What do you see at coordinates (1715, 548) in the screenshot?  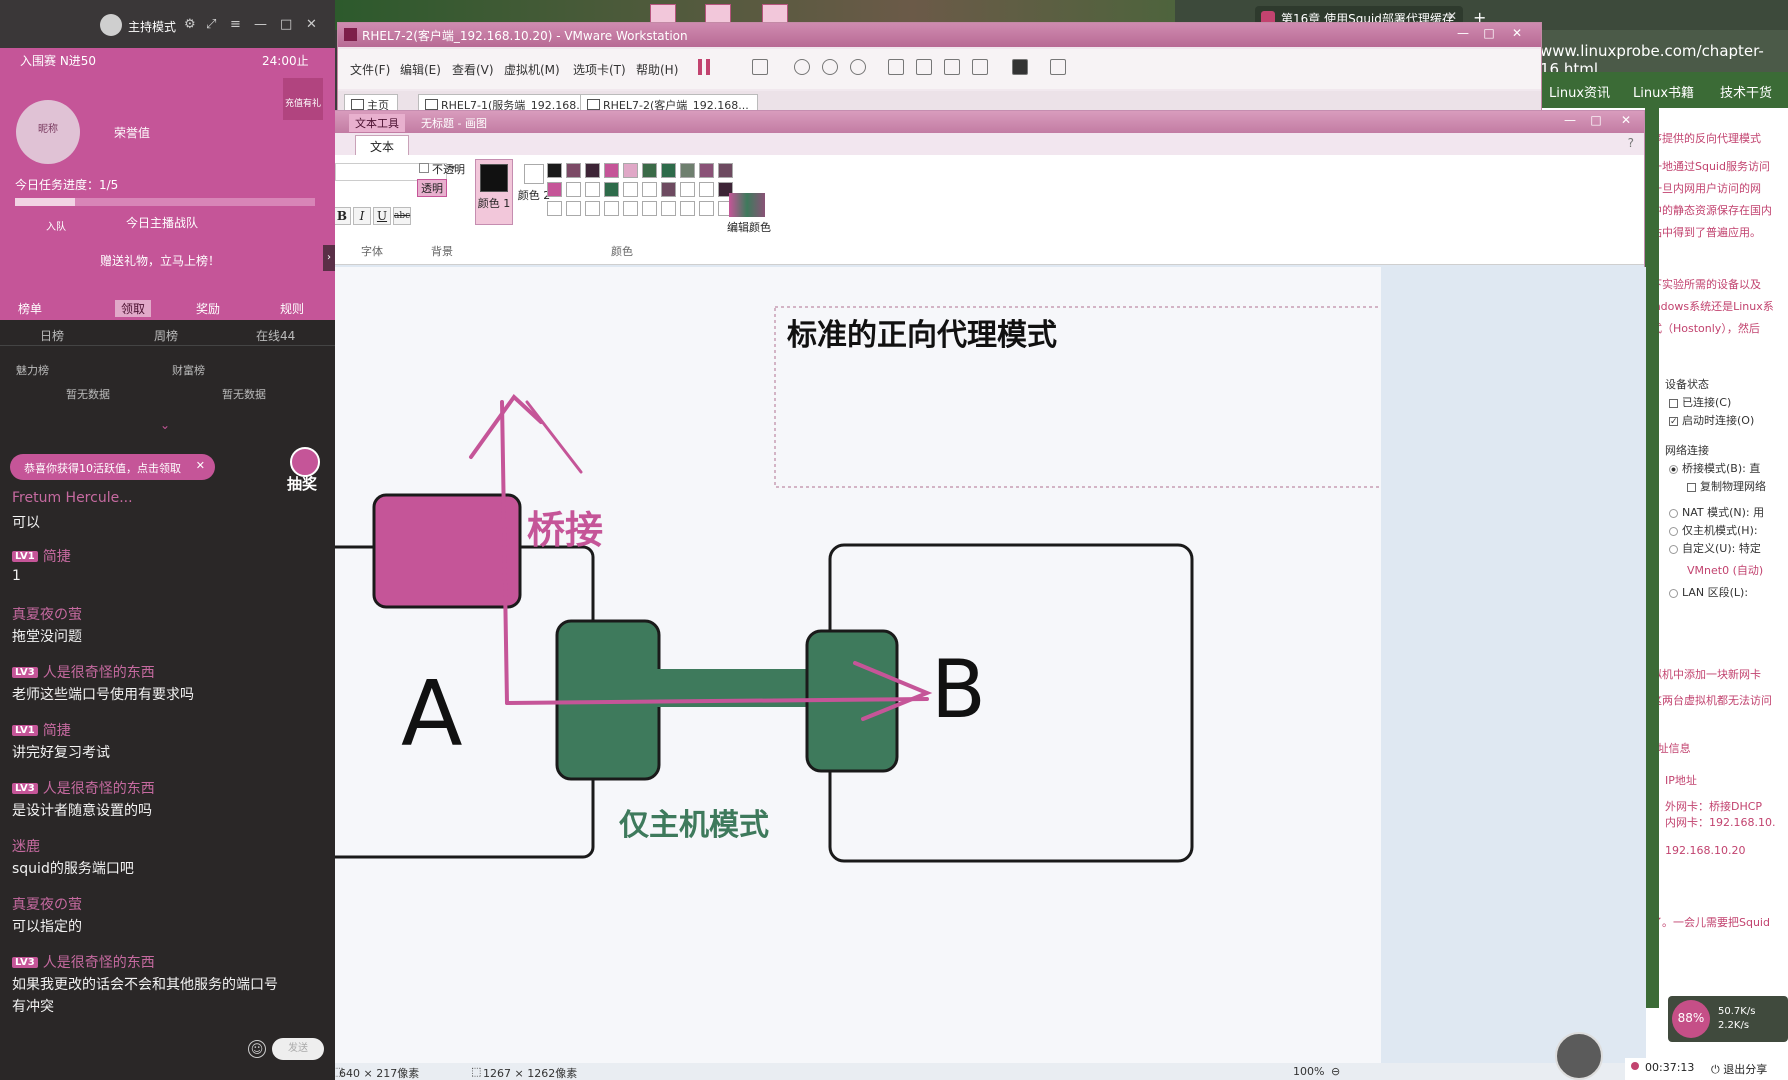 I see `custom-radio: 自定义(U): 特定` at bounding box center [1715, 548].